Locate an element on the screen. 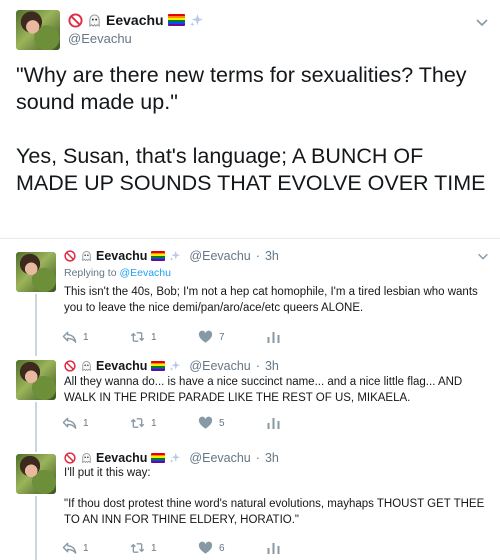  action-bar: 1 1 7 is located at coordinates (174, 337).